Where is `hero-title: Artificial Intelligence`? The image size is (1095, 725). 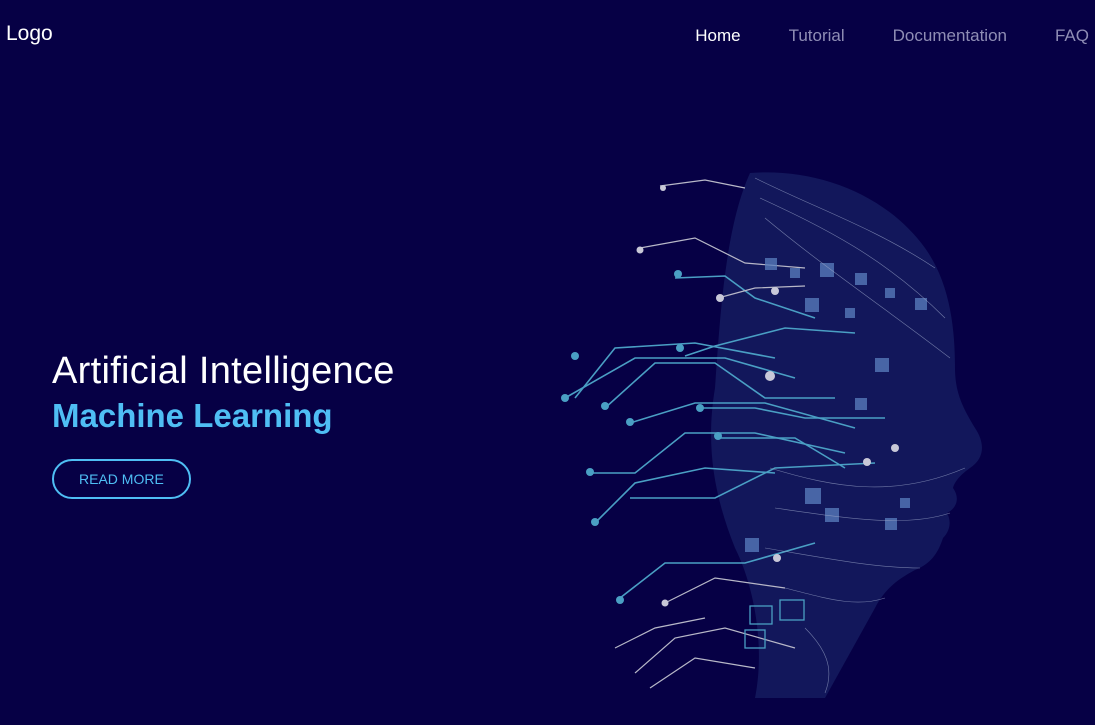
hero-title: Artificial Intelligence is located at coordinates (223, 371).